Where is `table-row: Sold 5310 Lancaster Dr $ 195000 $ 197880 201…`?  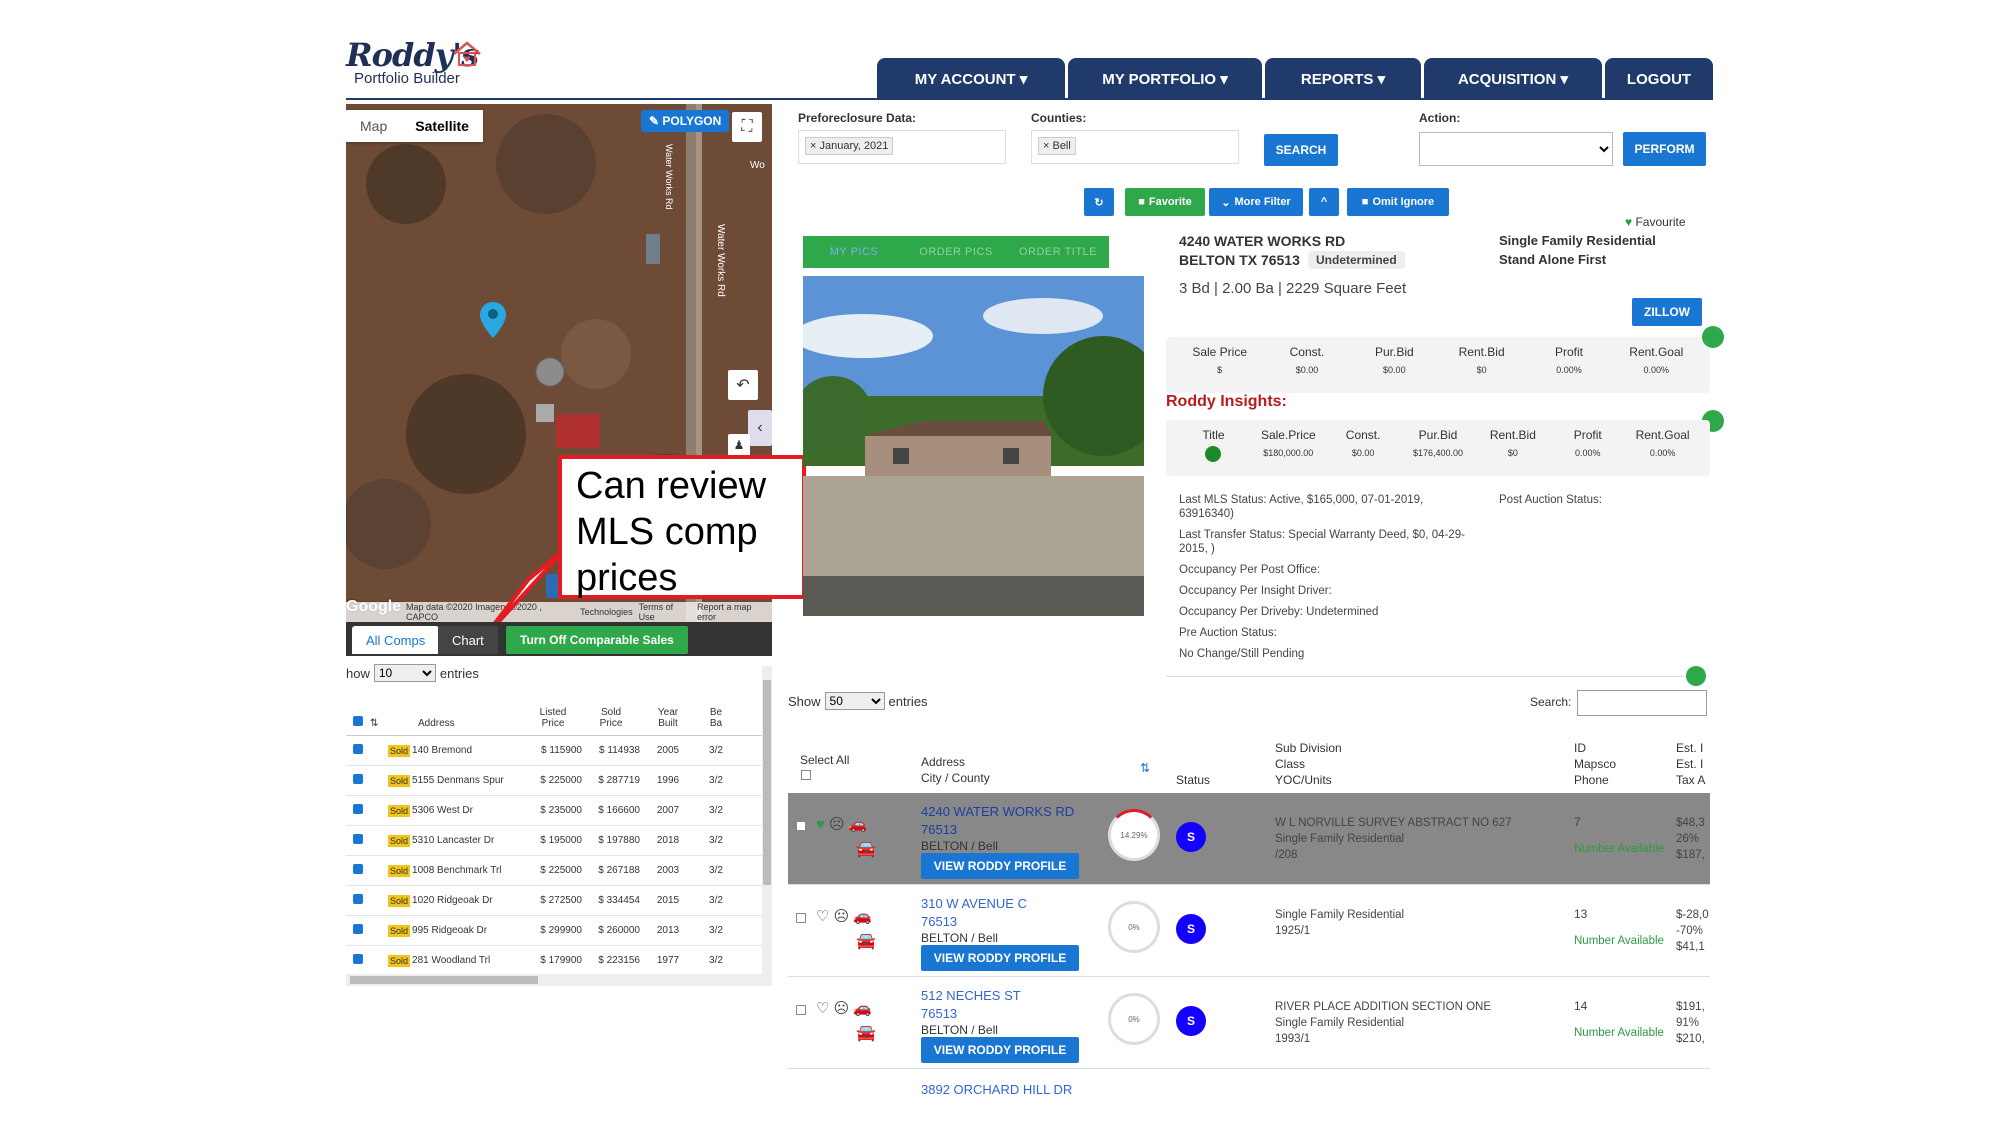 table-row: Sold 5310 Lancaster Dr $ 195000 $ 197880 201… is located at coordinates (558, 841).